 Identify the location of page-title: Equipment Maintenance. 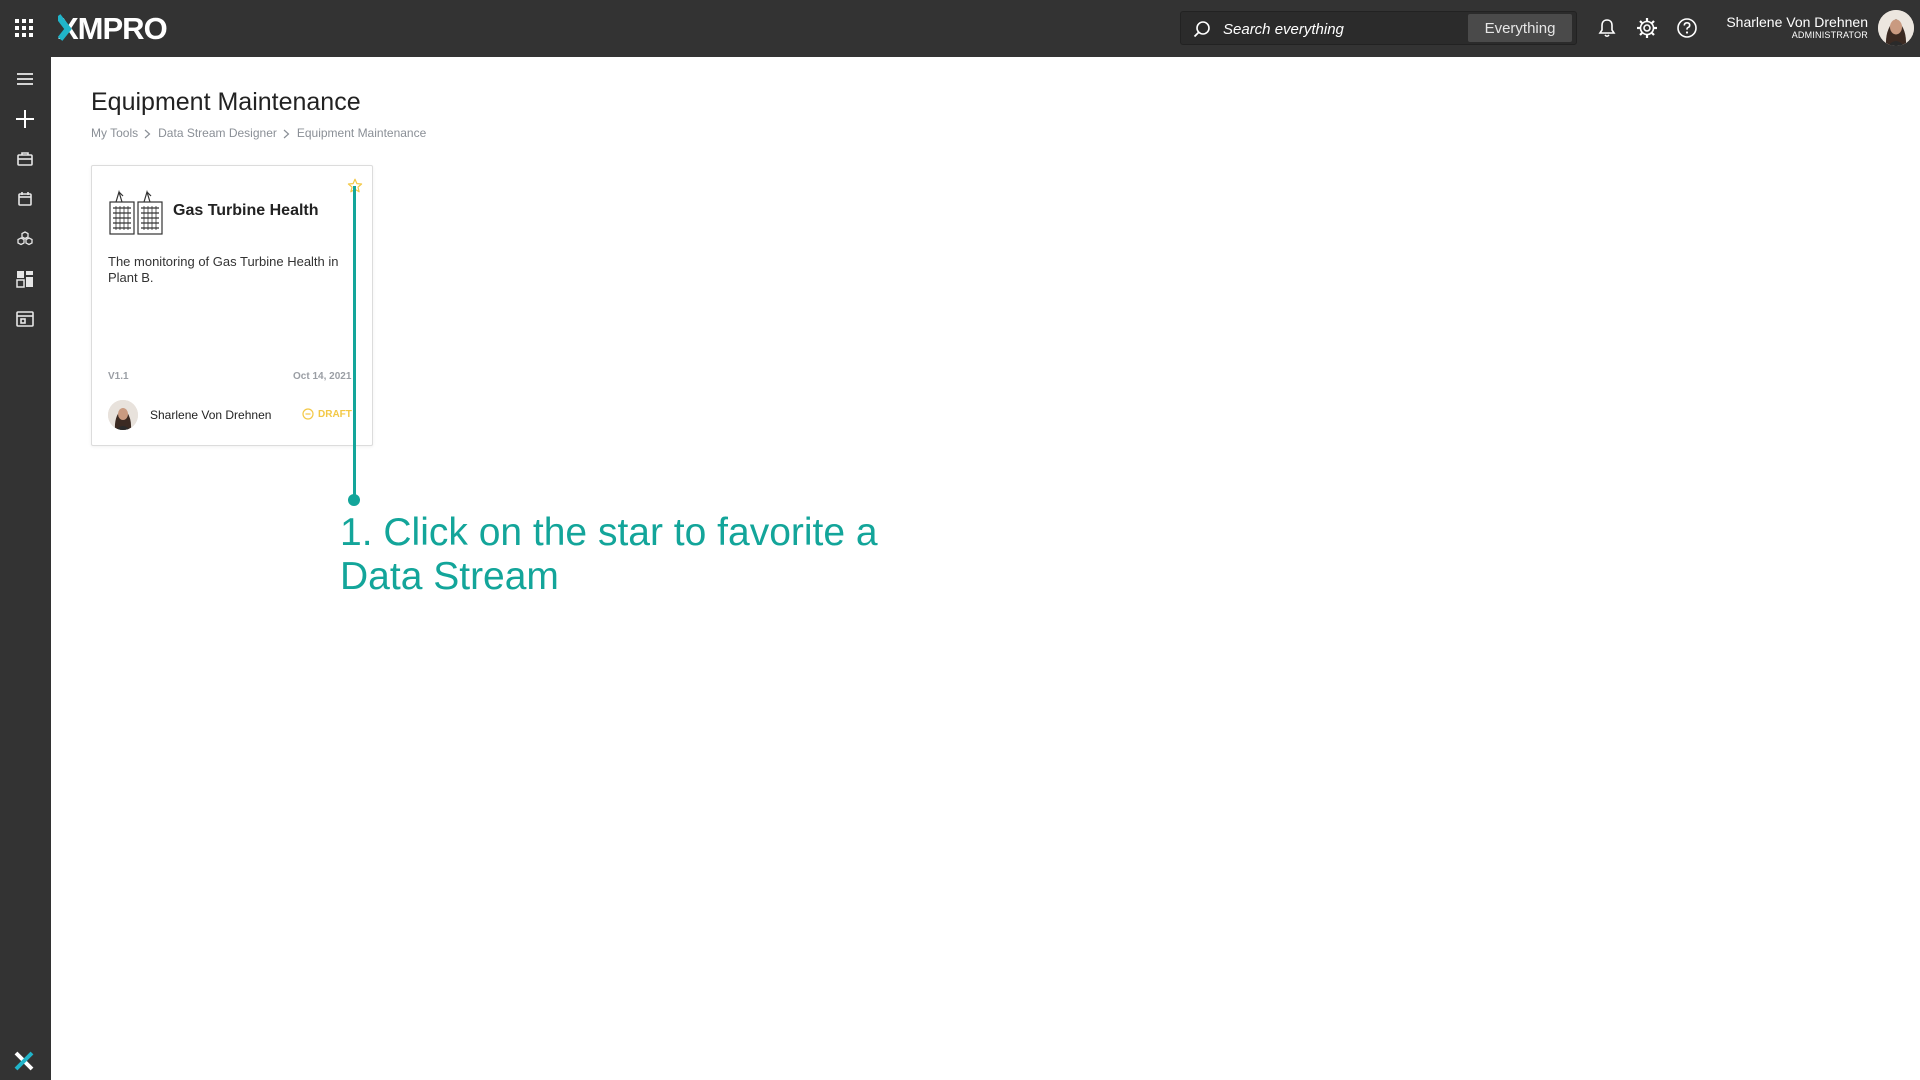
(226, 102).